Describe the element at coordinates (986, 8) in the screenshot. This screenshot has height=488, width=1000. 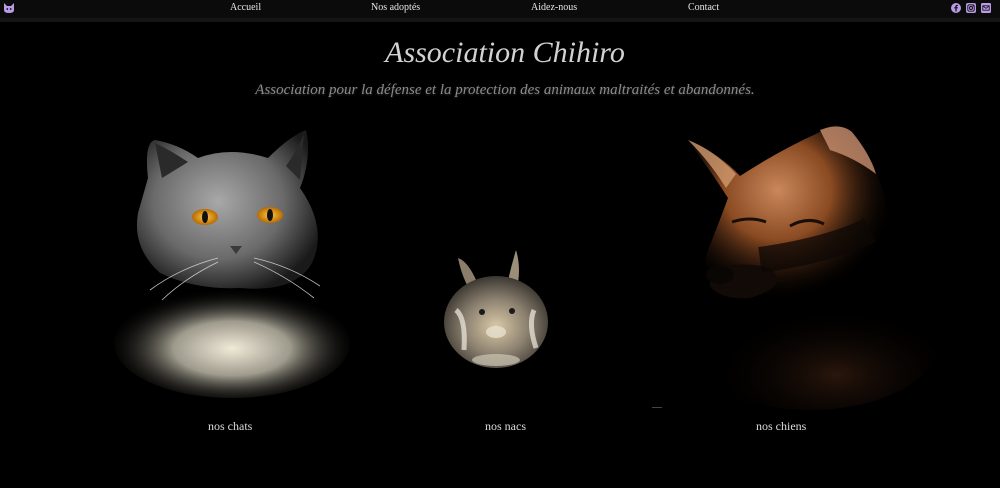
I see `mail-icon` at that location.